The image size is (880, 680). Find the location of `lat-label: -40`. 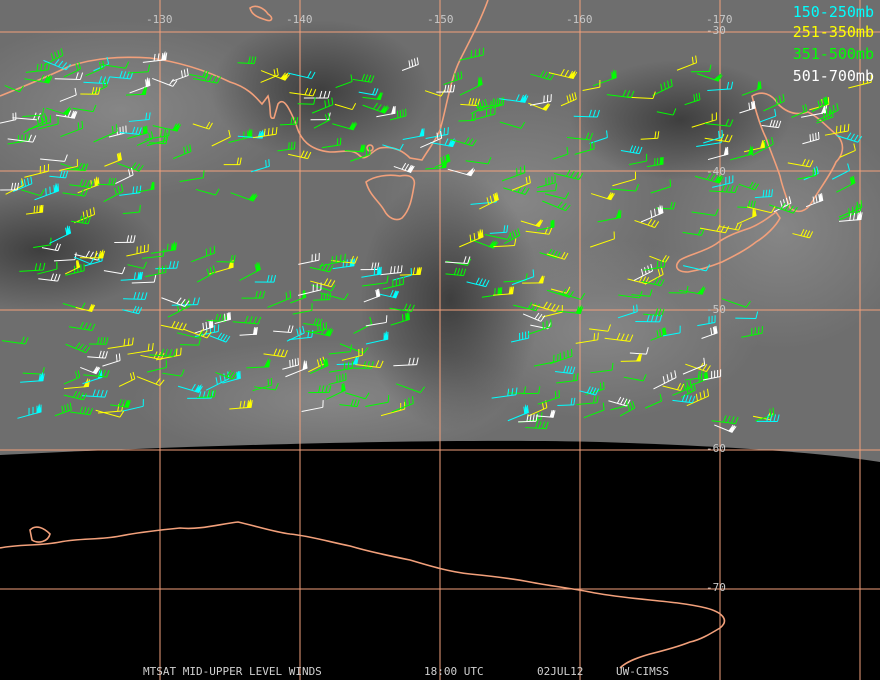

lat-label: -40 is located at coordinates (716, 171).